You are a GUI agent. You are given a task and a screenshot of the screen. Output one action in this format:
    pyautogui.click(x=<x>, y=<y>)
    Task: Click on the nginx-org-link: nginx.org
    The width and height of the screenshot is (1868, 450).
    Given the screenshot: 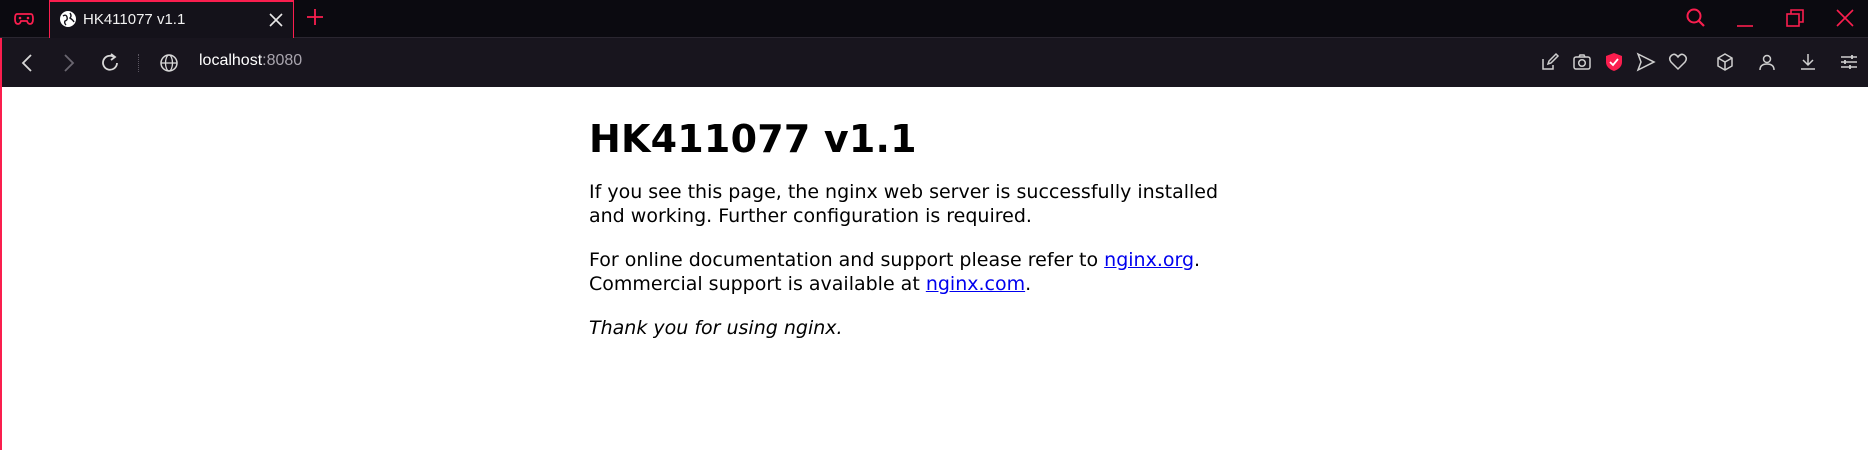 What is the action you would take?
    pyautogui.click(x=1149, y=260)
    